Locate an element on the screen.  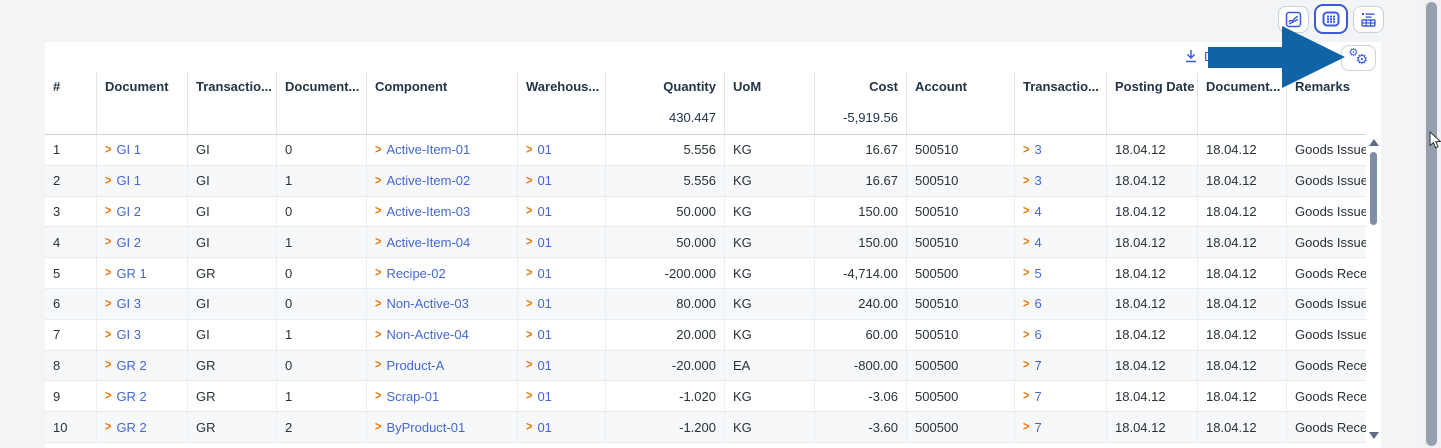
scroll-up-arrow-icon is located at coordinates (1374, 142).